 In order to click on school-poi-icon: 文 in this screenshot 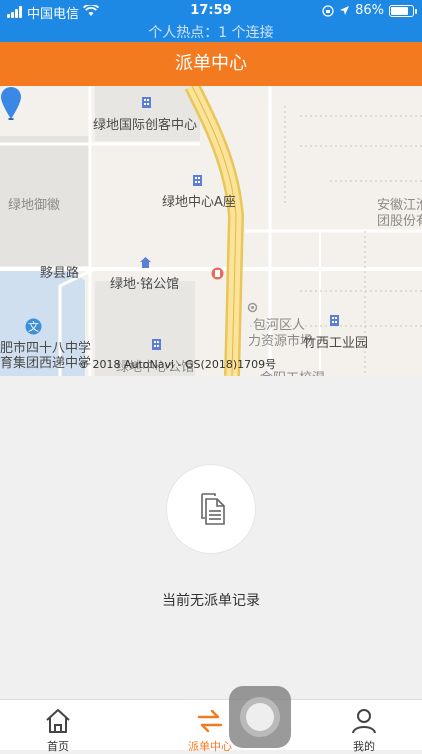, I will do `click(33, 326)`.